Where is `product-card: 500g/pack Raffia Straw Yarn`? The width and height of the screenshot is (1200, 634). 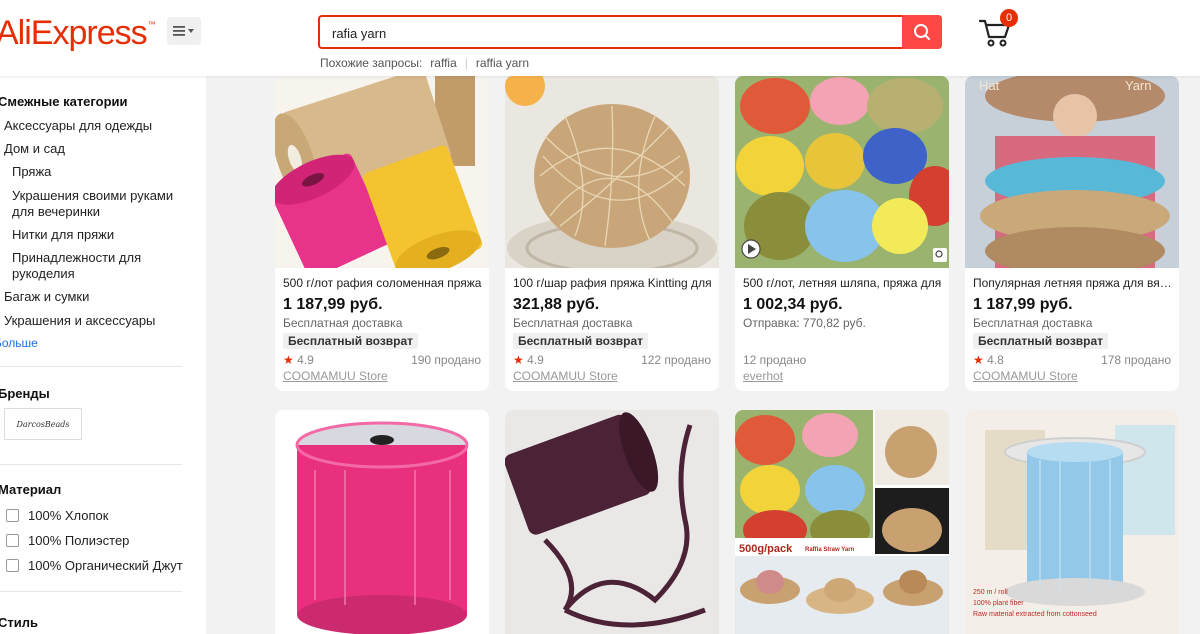 product-card: 500g/pack Raffia Straw Yarn is located at coordinates (842, 522).